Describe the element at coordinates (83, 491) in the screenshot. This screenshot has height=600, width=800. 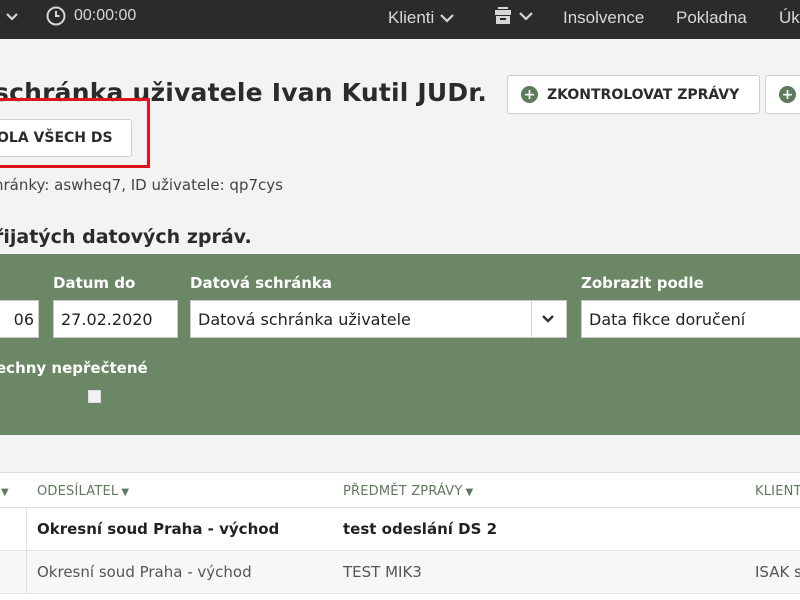
I see `column-sender: ODESÍLATEL ▼` at that location.